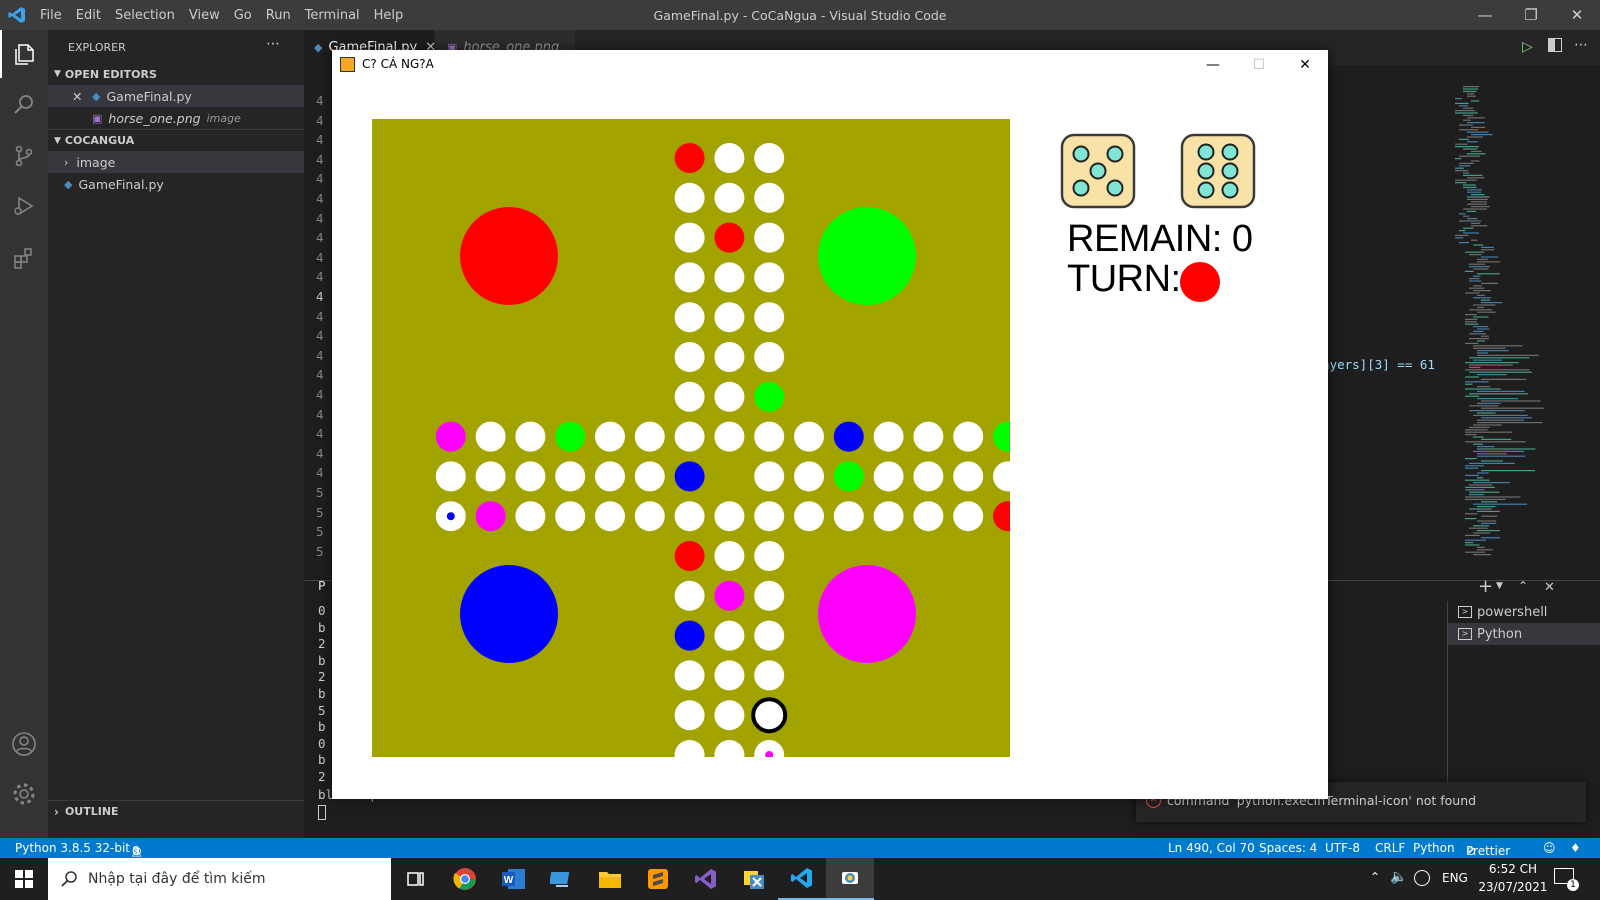 The height and width of the screenshot is (900, 1600). Describe the element at coordinates (1577, 15) in the screenshot. I see `close-button: ✕` at that location.